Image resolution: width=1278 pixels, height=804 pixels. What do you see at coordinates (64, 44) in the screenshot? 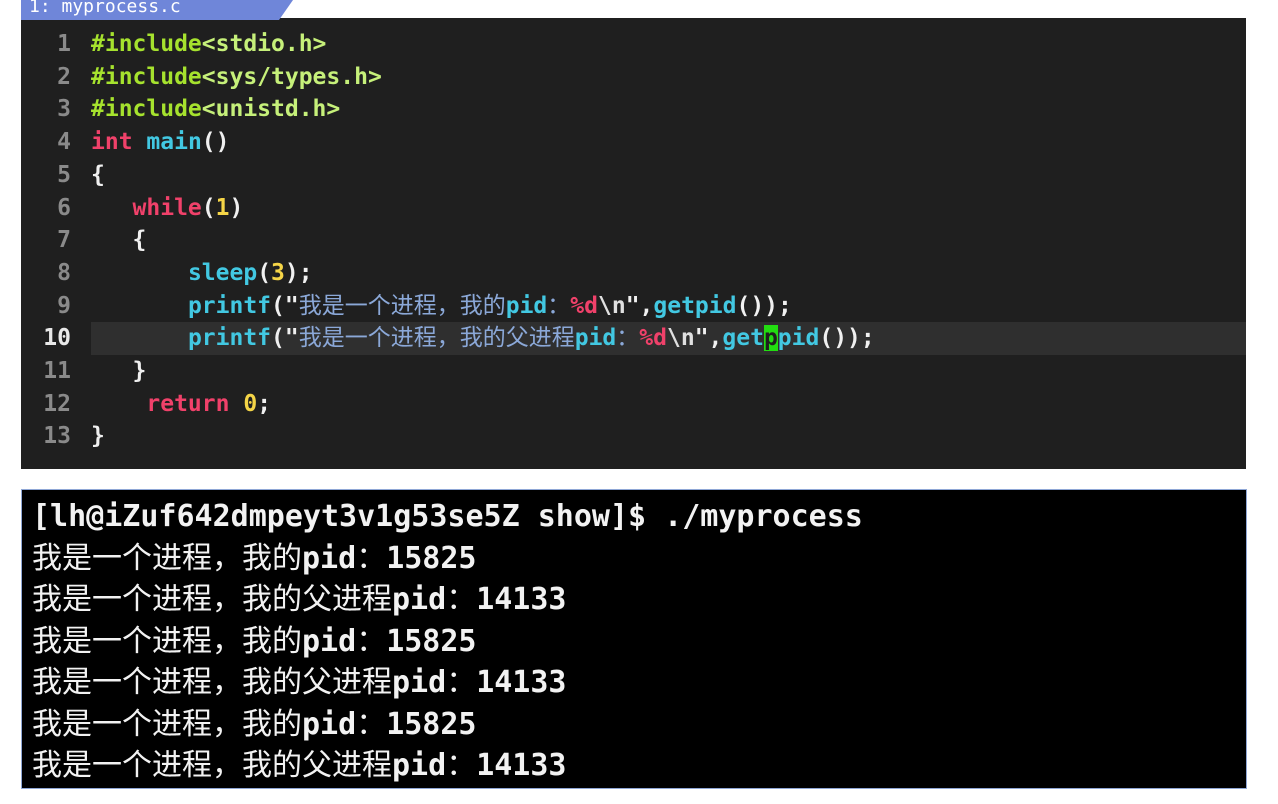
I see `line-number: 1` at bounding box center [64, 44].